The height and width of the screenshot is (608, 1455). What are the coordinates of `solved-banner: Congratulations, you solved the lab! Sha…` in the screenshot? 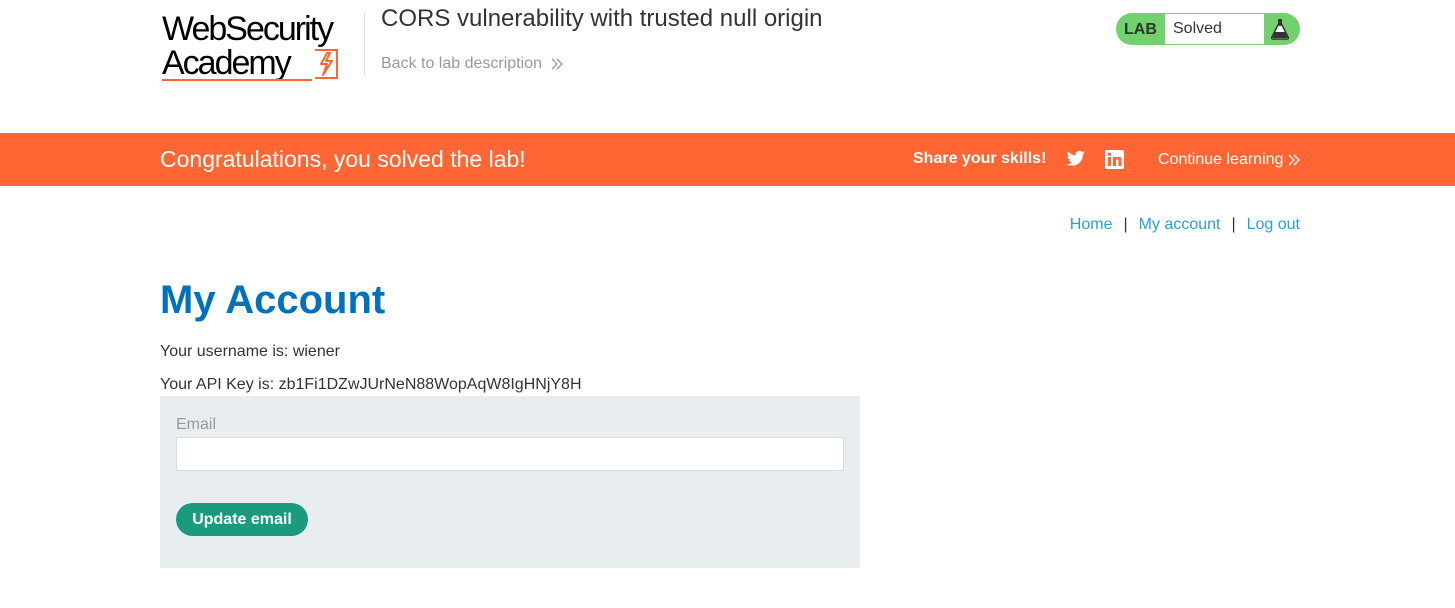 It's located at (727, 159).